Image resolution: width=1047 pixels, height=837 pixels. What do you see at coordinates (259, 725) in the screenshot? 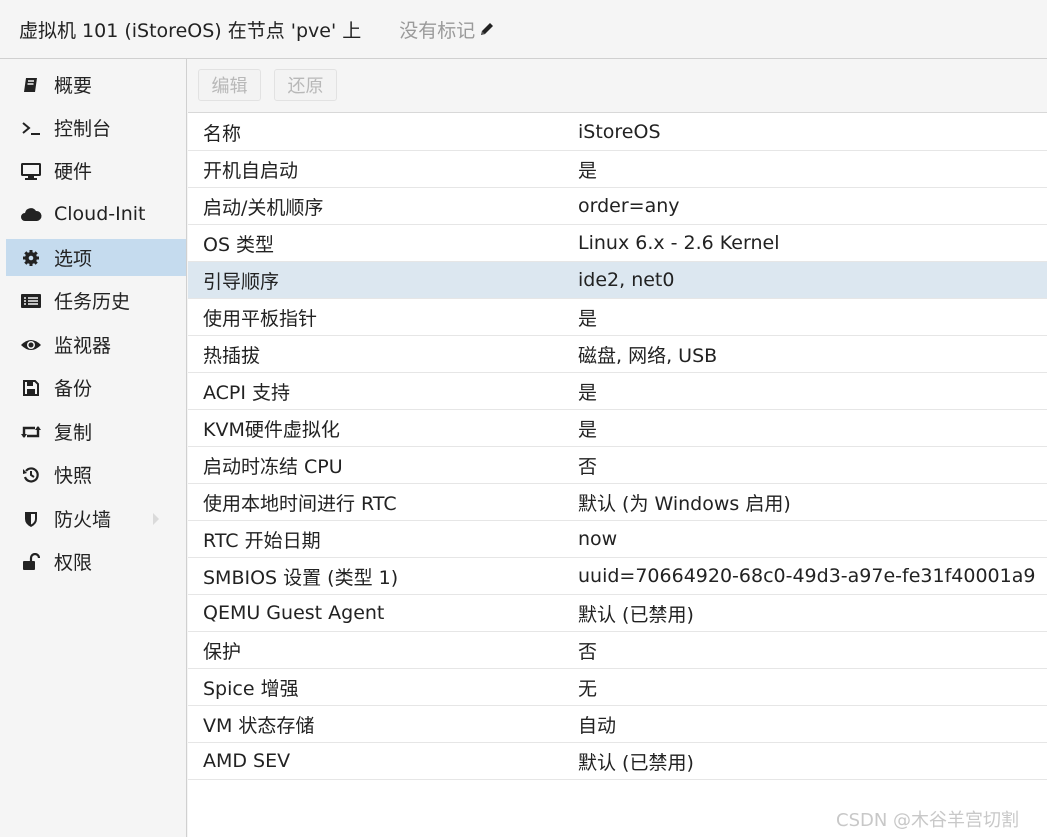
I see `option-key: VM 状态存储` at bounding box center [259, 725].